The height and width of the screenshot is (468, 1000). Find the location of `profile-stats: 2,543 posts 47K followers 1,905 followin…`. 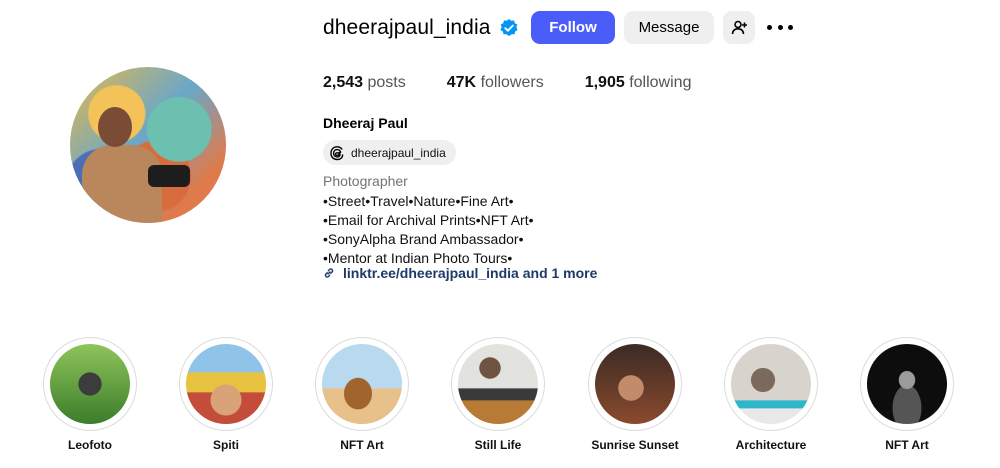

profile-stats: 2,543 posts 47K followers 1,905 followin… is located at coordinates (527, 83).